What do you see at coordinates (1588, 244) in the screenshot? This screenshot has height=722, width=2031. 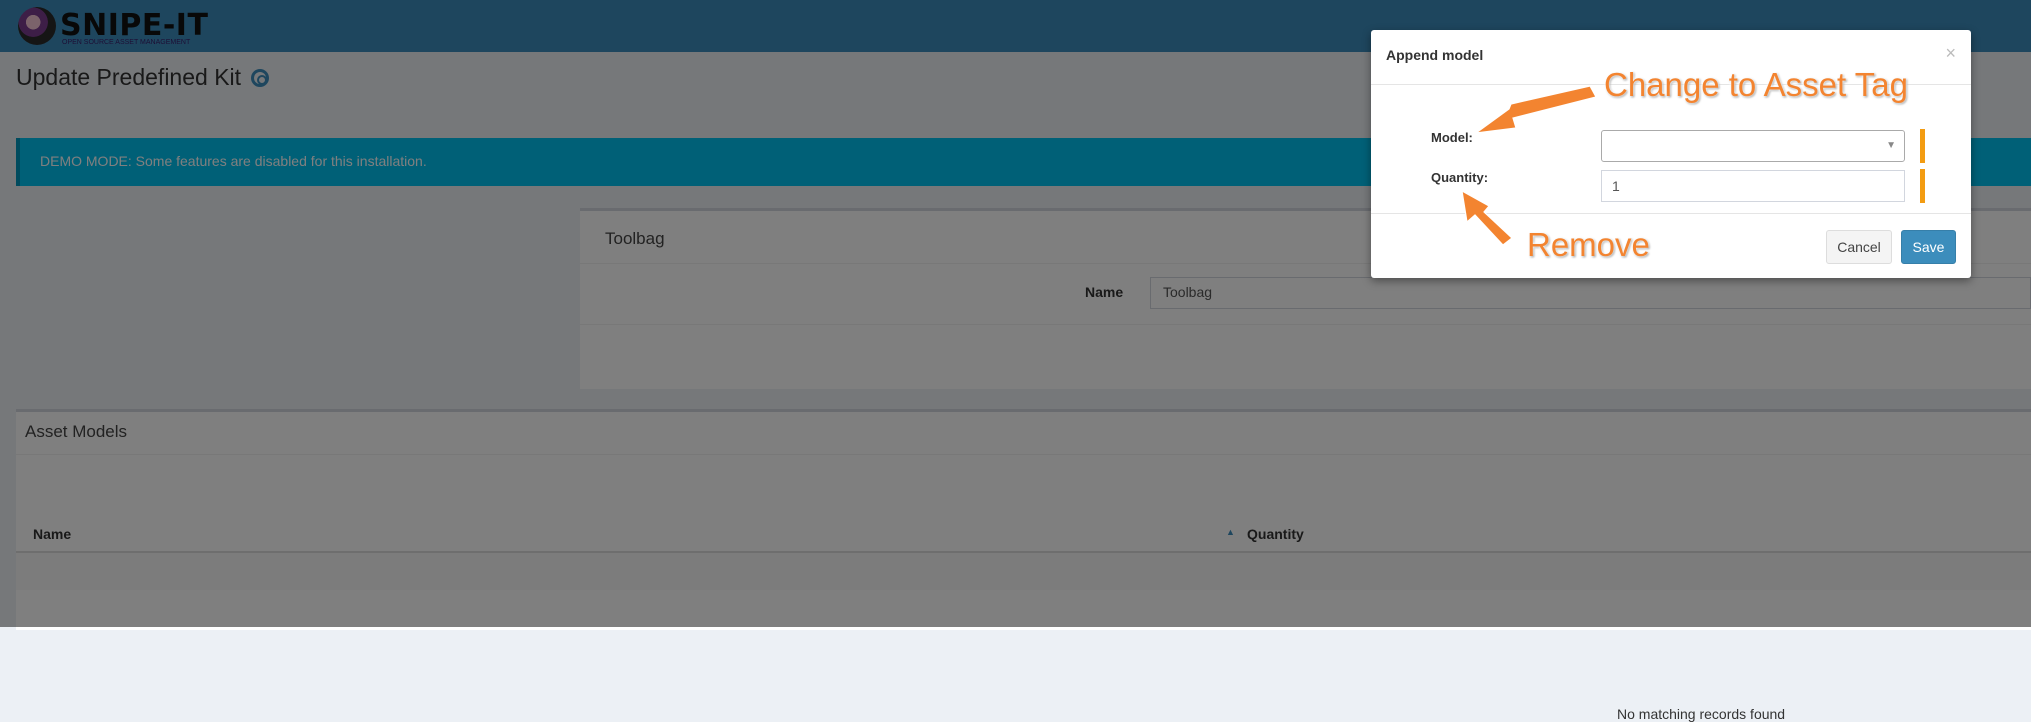 I see `annotation-remove: Remove` at bounding box center [1588, 244].